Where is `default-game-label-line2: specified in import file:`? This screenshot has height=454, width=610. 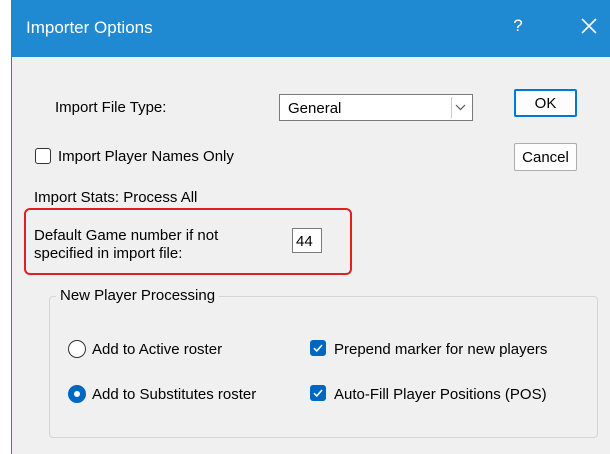
default-game-label-line2: specified in import file: is located at coordinates (108, 253).